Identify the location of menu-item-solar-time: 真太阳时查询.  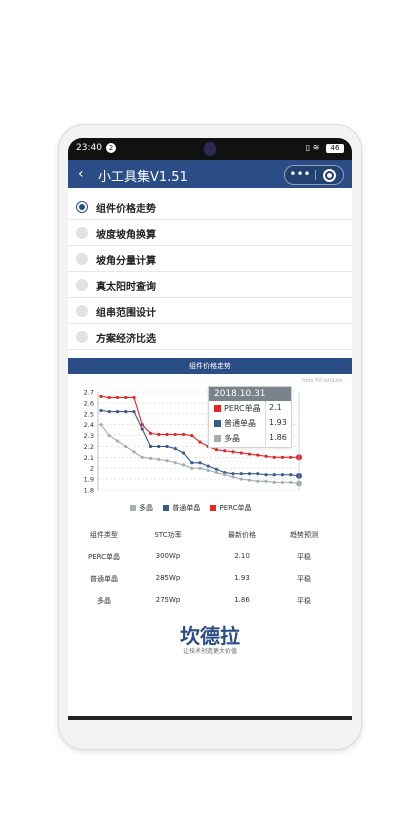
(210, 285).